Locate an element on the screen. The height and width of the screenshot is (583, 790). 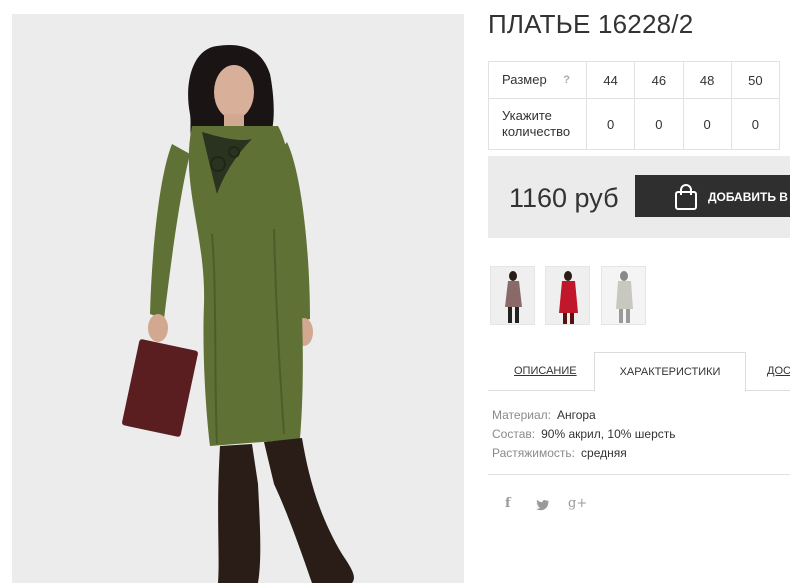
spec-key: Состав: is located at coordinates (514, 434).